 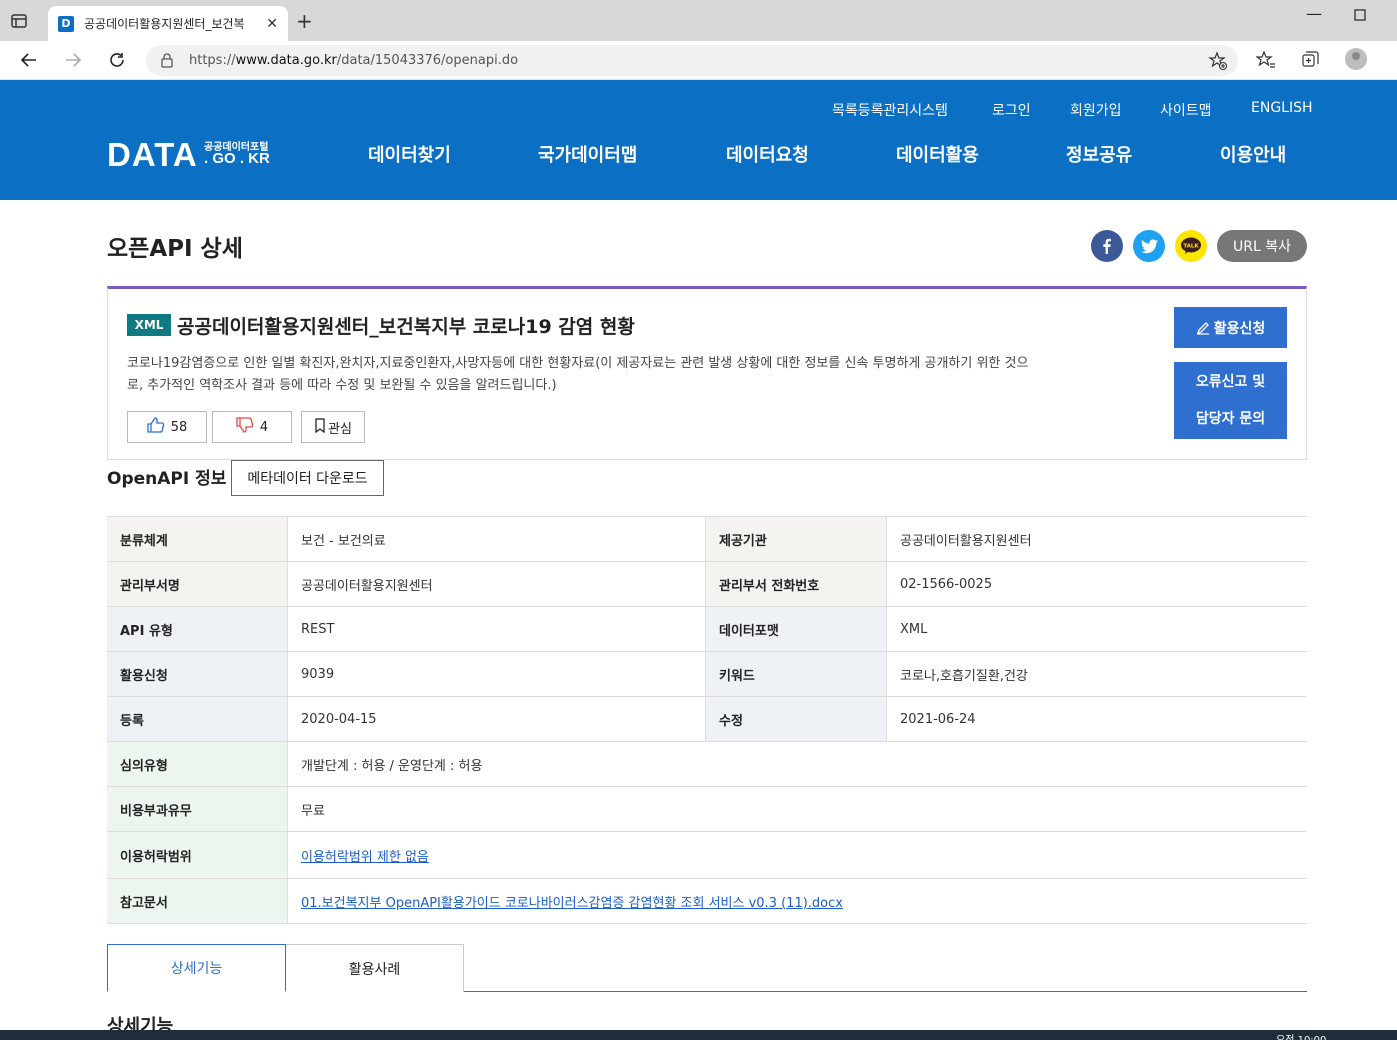 What do you see at coordinates (313, 811) in the screenshot?
I see `table-cell: 무료` at bounding box center [313, 811].